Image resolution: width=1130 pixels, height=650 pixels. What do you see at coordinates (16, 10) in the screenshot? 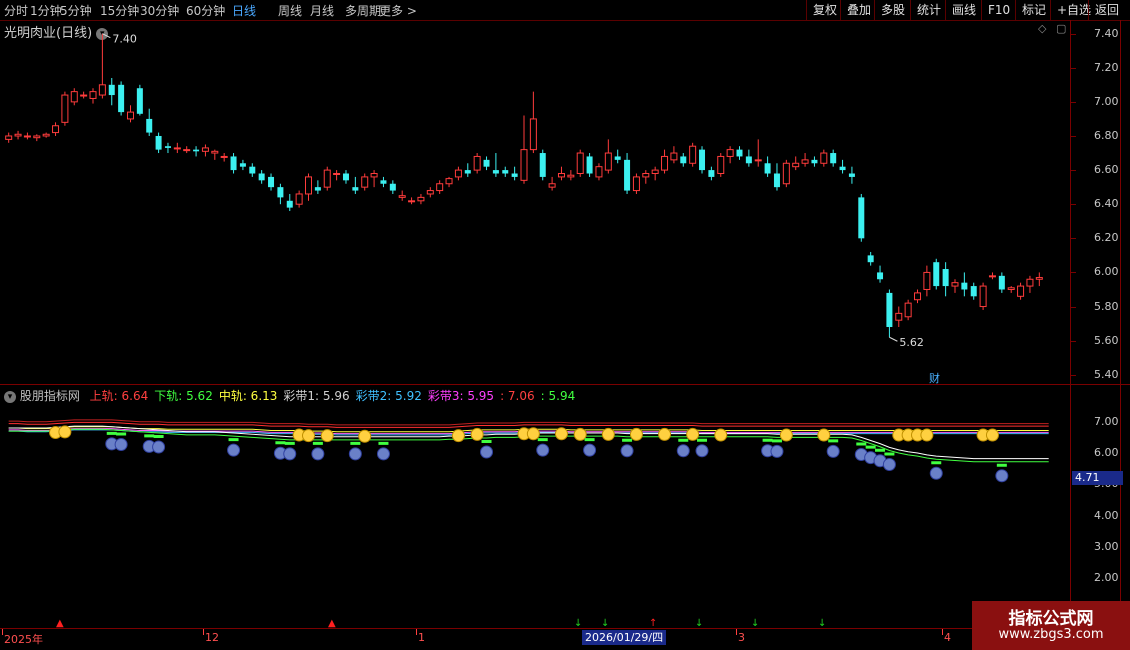
I see `period-tab: 分时` at bounding box center [16, 10].